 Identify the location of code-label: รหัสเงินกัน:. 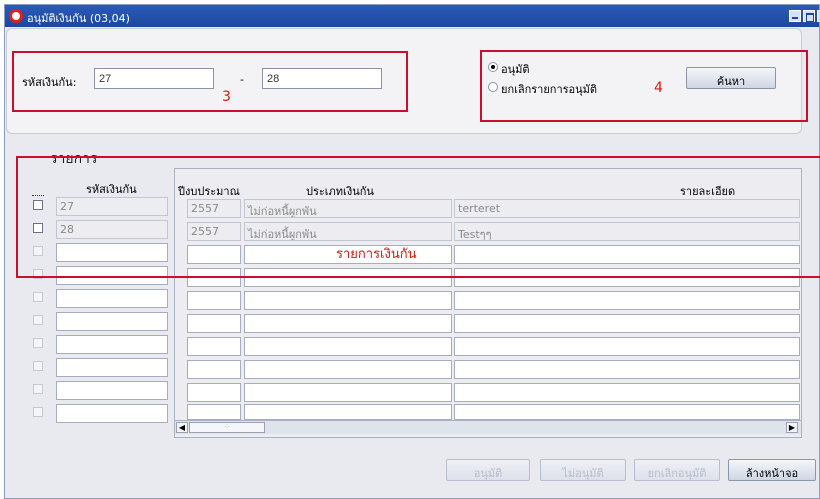
(49, 82).